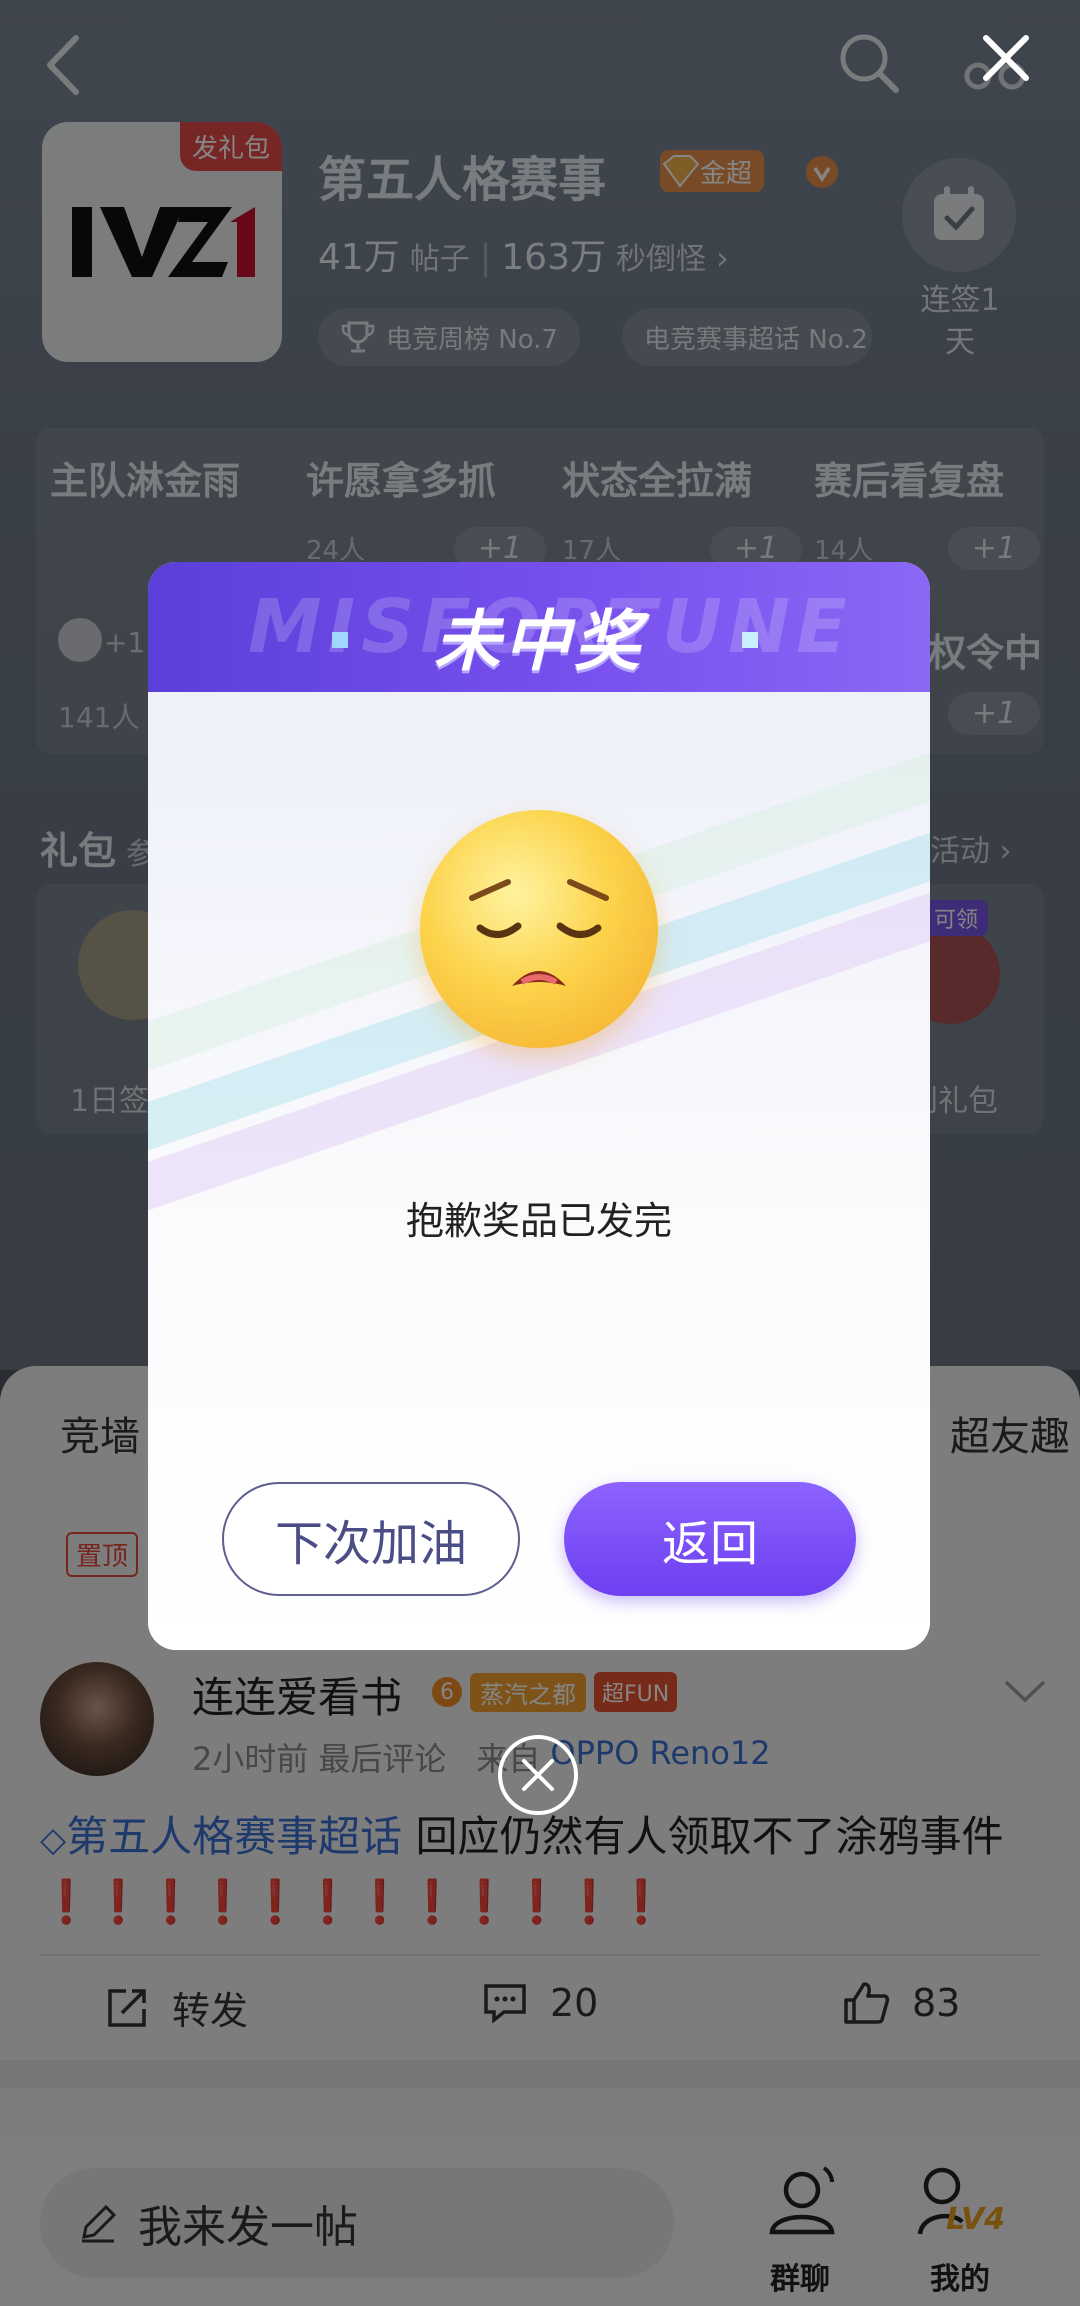 The width and height of the screenshot is (1080, 2306). I want to click on dialog-message: 抱歉奖品已发完, so click(538, 1221).